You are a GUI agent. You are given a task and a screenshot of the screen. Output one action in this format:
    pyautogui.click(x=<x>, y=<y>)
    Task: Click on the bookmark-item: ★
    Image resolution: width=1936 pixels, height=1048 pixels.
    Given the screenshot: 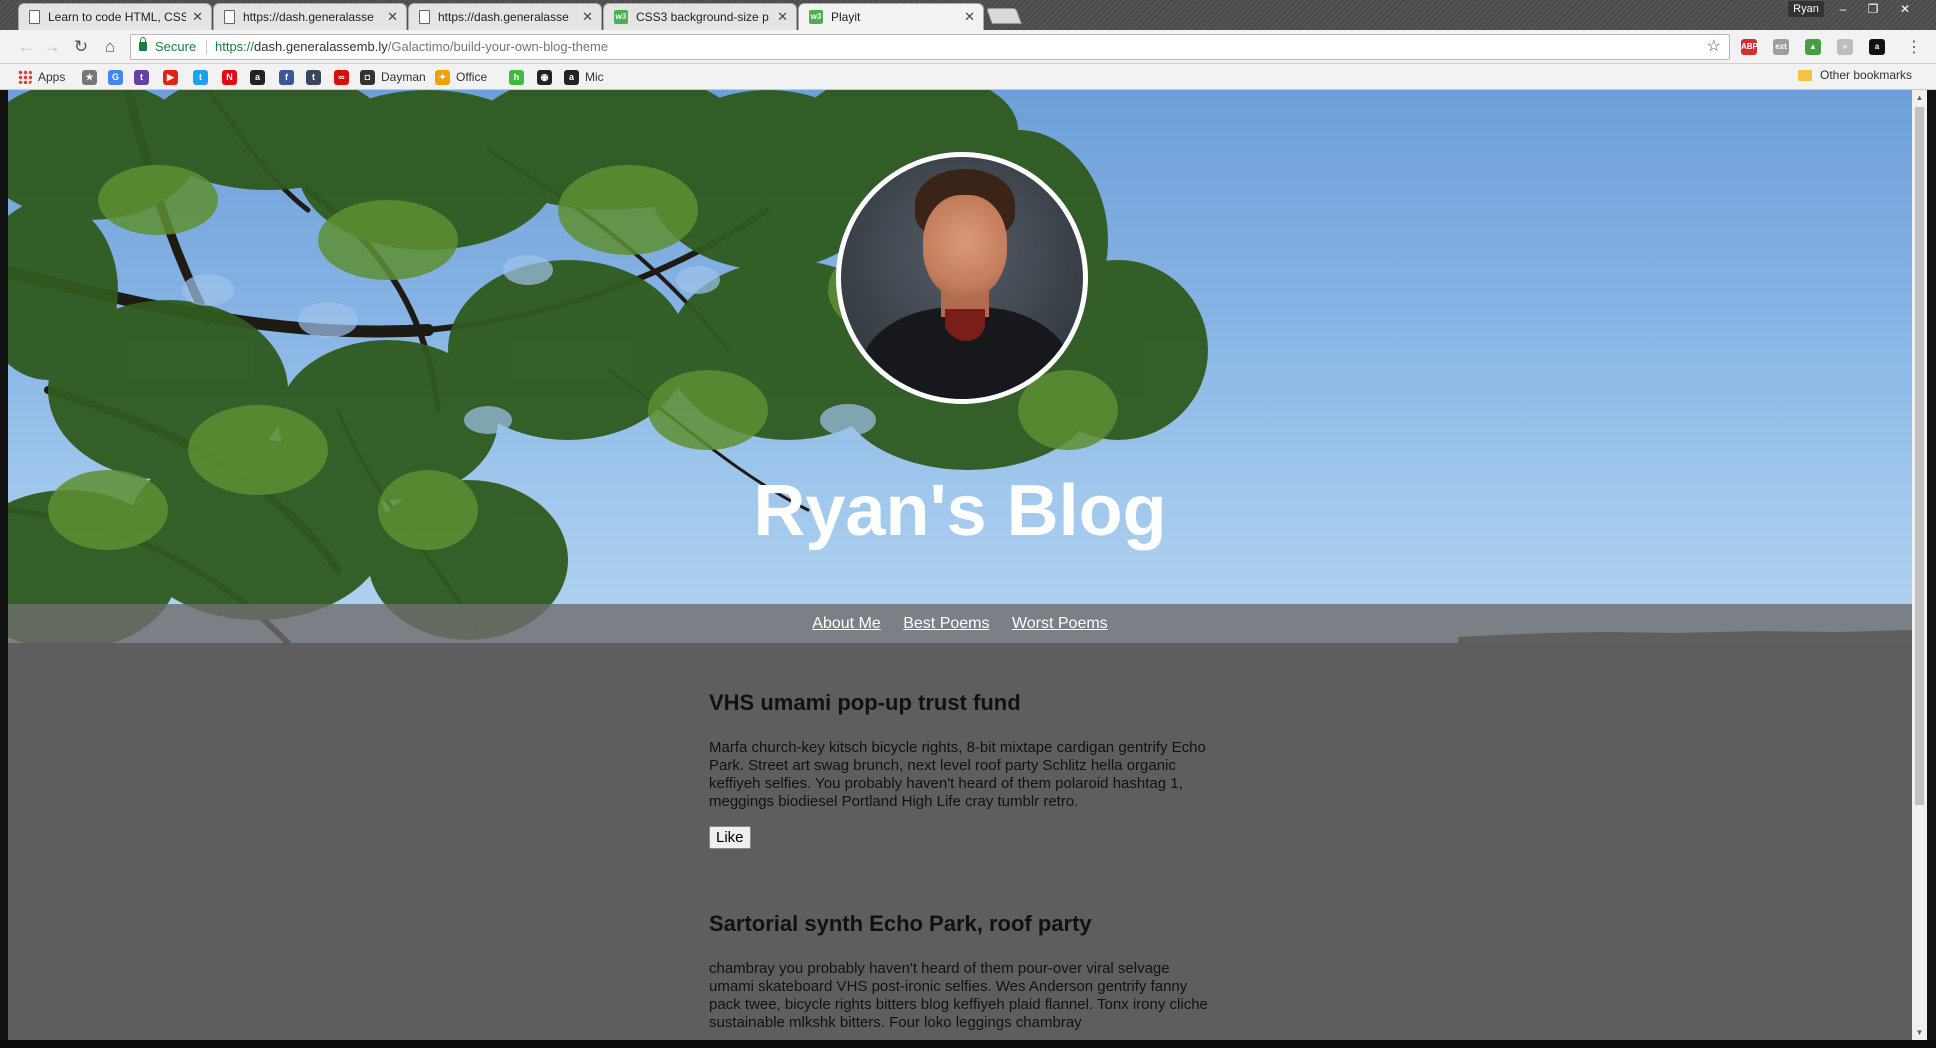 What is the action you would take?
    pyautogui.click(x=89, y=77)
    